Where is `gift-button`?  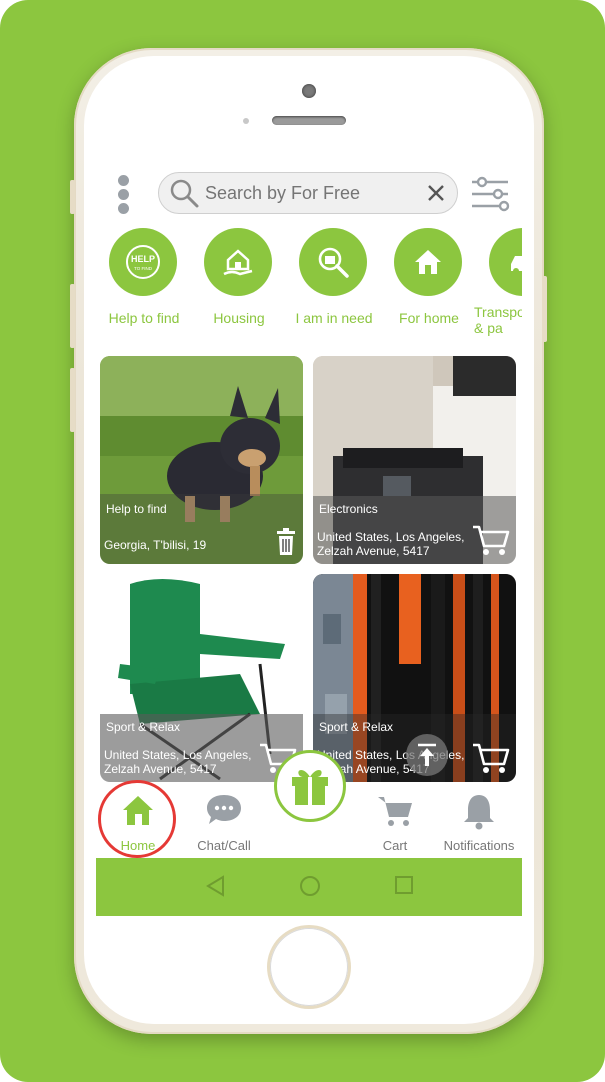 gift-button is located at coordinates (310, 786).